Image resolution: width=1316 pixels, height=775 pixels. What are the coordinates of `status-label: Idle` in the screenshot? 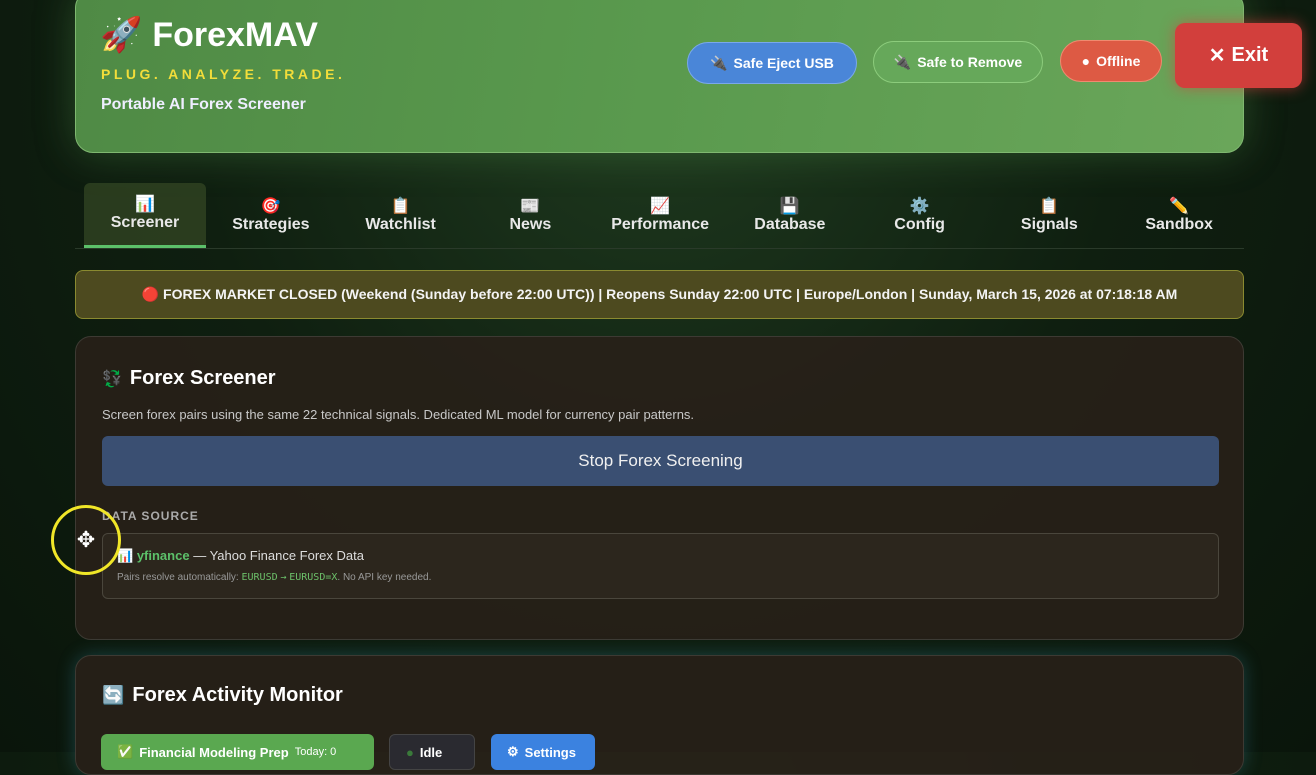 It's located at (431, 752).